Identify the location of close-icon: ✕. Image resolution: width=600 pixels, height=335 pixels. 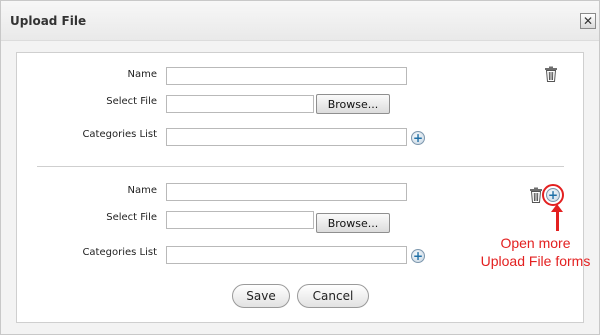
(588, 21).